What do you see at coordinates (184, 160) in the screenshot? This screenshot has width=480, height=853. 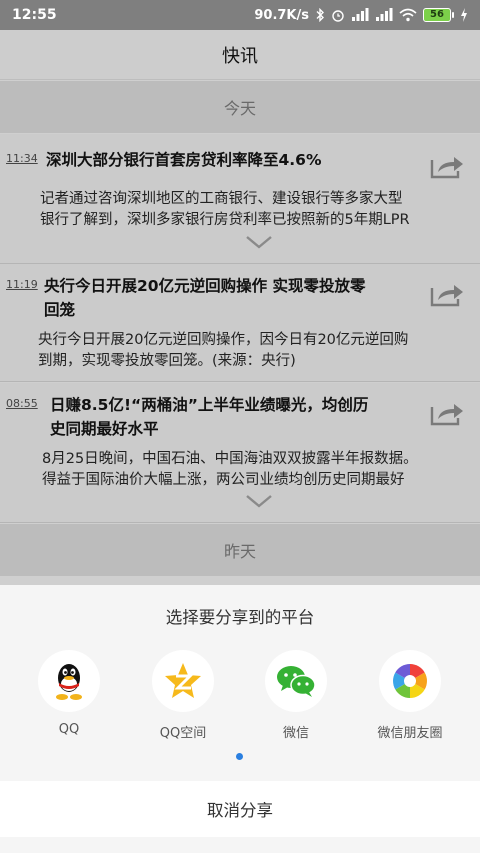 I see `news-title: 深圳大部分银行首套房贷利率降至4.6%` at bounding box center [184, 160].